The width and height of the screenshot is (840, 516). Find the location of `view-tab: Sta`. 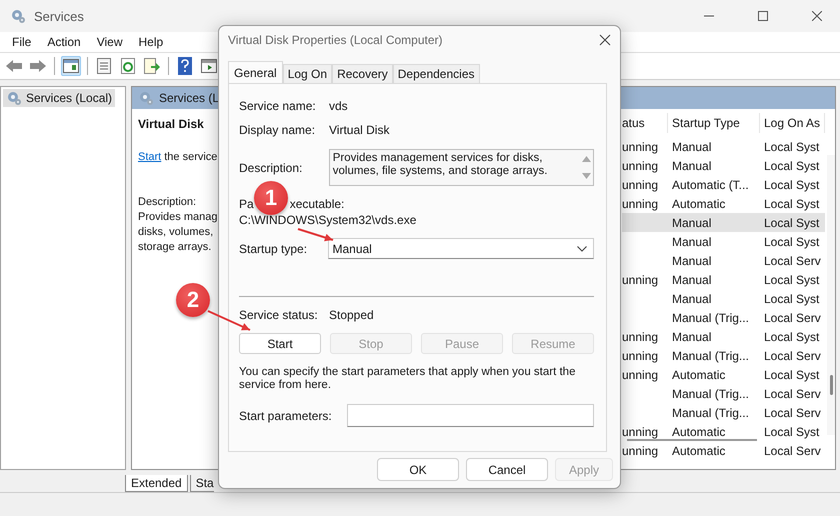

view-tab: Sta is located at coordinates (202, 483).